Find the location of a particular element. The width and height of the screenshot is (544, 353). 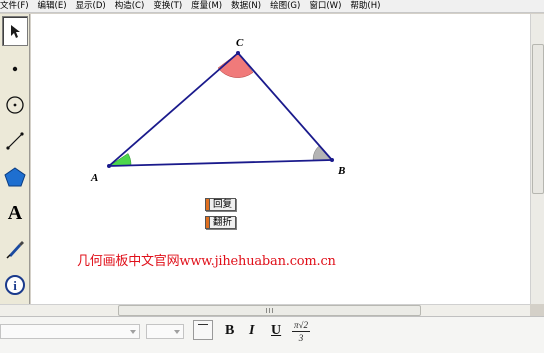

text-a-icon: A is located at coordinates (15, 213).